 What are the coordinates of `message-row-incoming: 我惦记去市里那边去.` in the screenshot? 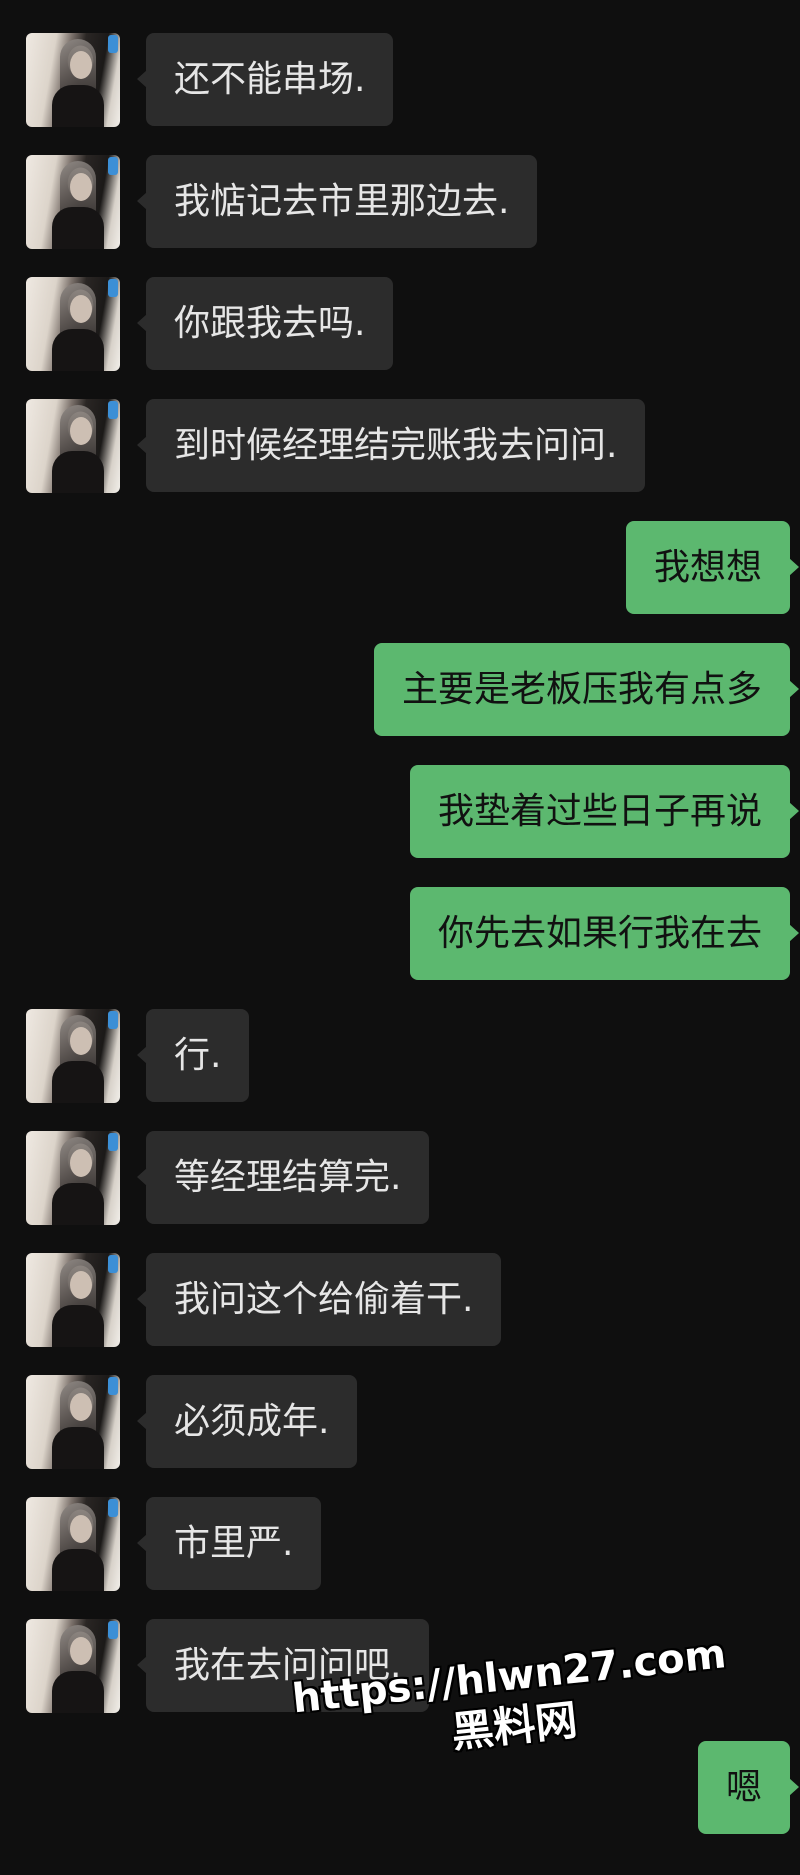 It's located at (400, 202).